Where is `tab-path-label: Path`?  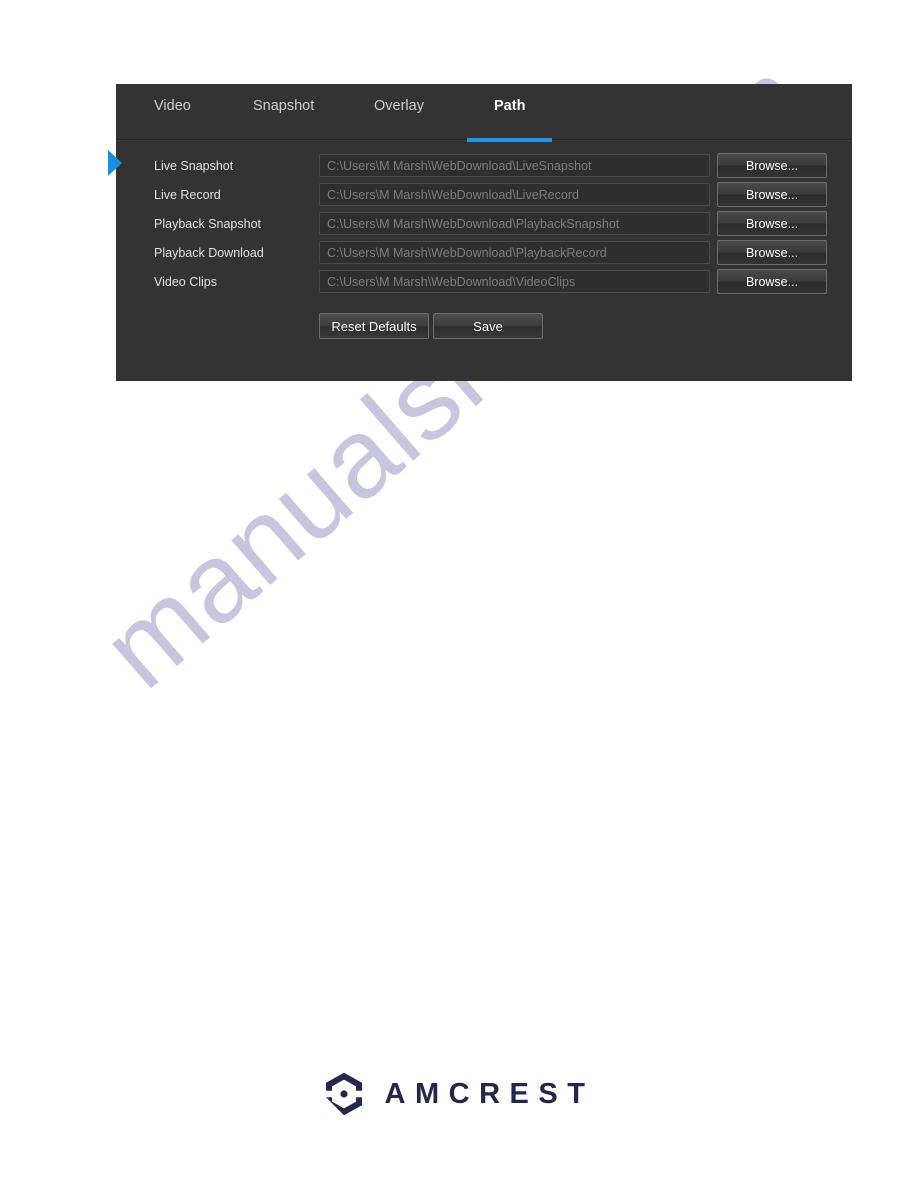
tab-path-label: Path is located at coordinates (510, 106).